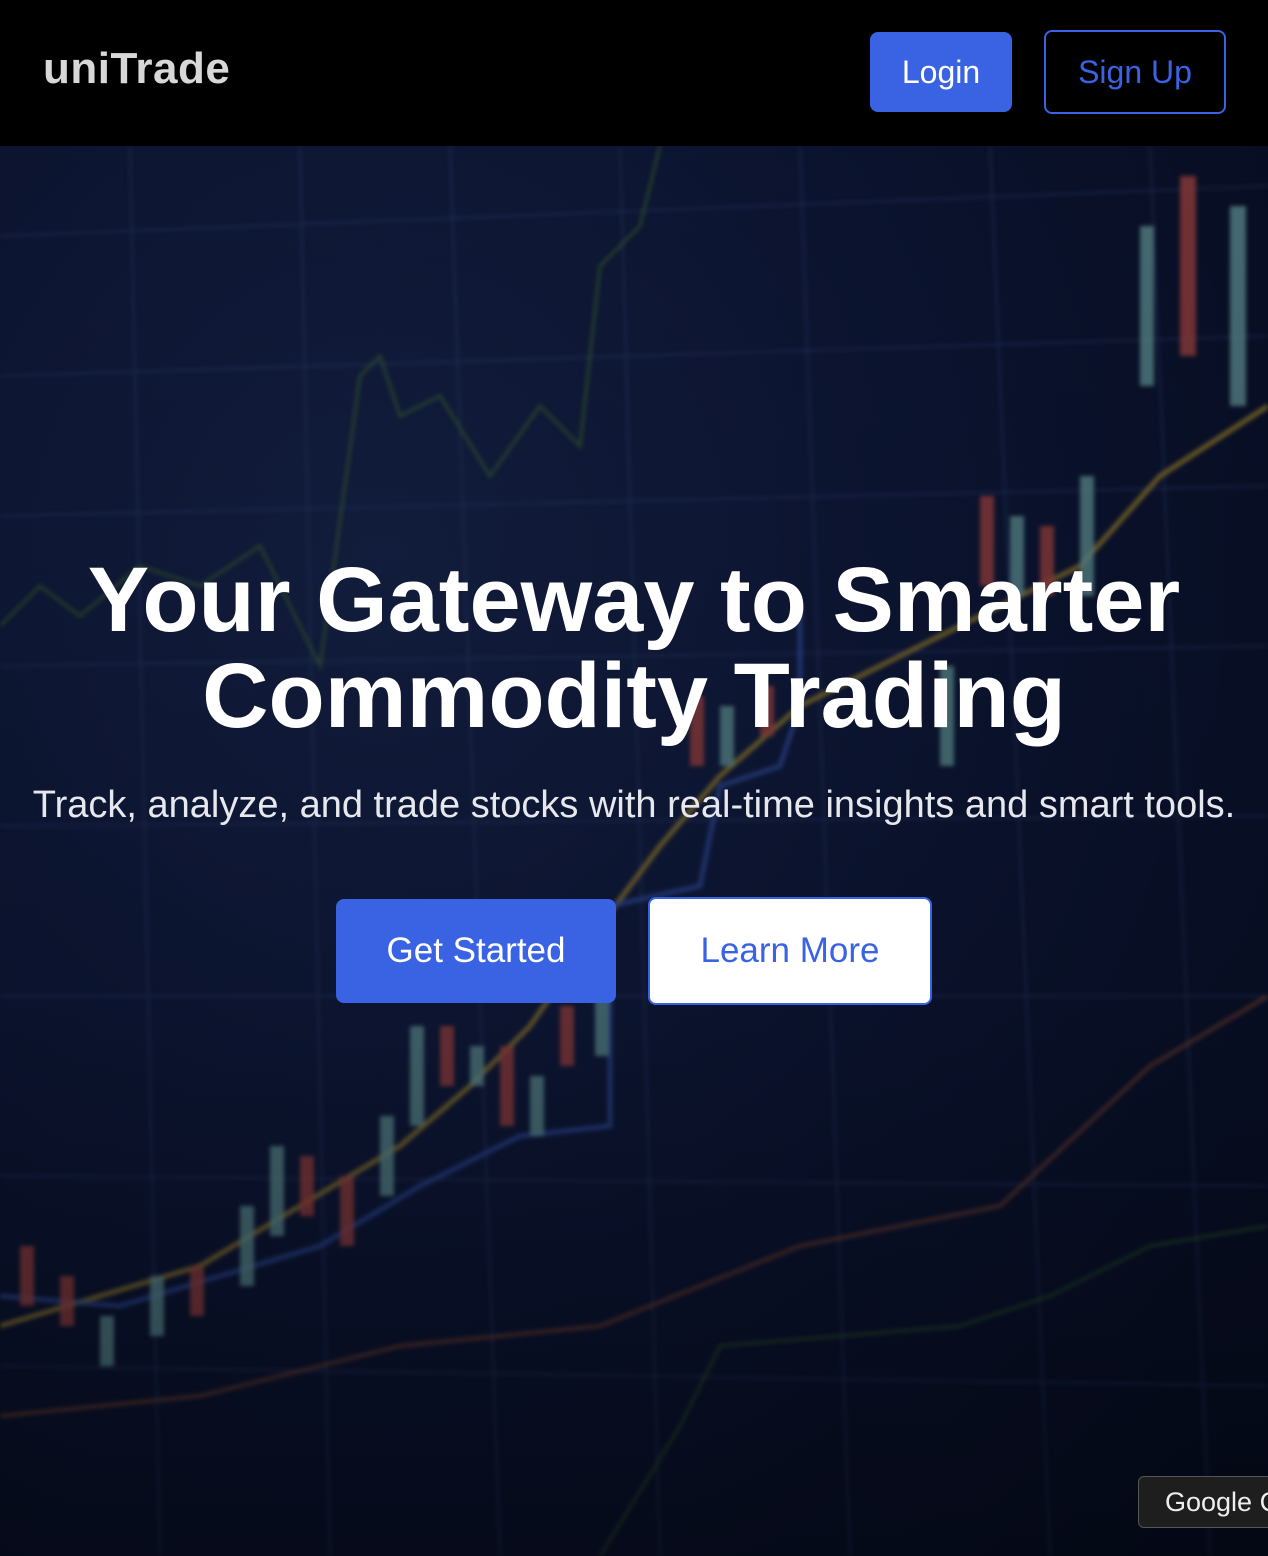 The width and height of the screenshot is (1268, 1556). What do you see at coordinates (634, 600) in the screenshot?
I see `hero-title-line-1: Your Gateway to Smarter` at bounding box center [634, 600].